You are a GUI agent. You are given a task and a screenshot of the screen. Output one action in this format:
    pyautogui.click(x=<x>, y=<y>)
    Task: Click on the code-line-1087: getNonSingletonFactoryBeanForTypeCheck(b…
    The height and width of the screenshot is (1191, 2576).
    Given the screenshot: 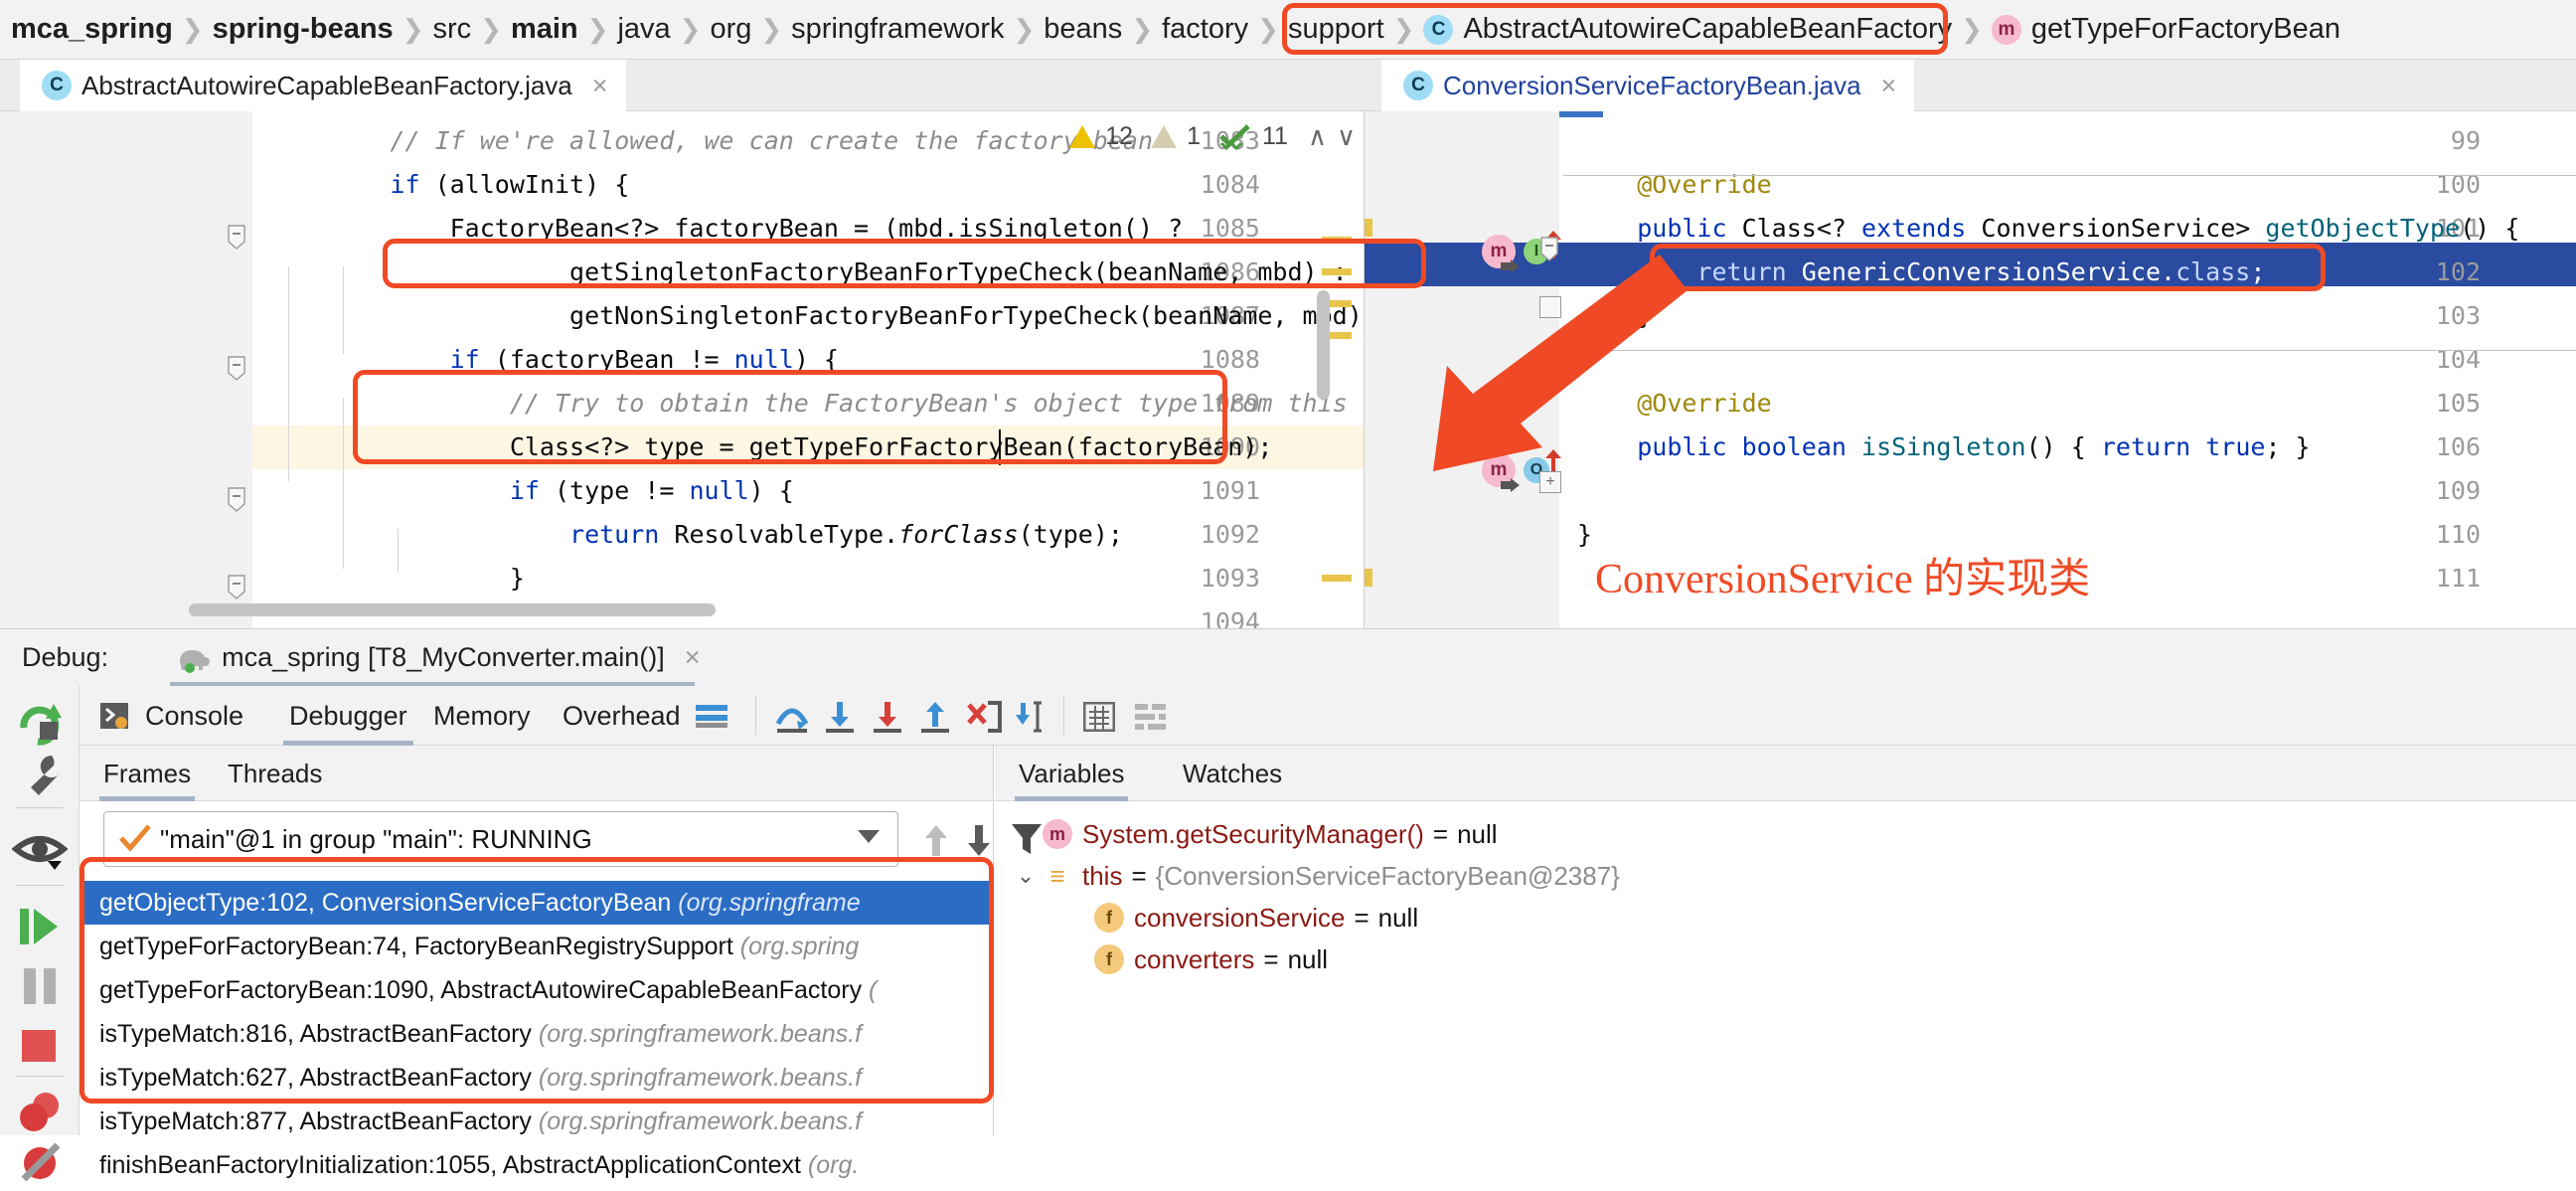 What is the action you would take?
    pyautogui.click(x=817, y=316)
    